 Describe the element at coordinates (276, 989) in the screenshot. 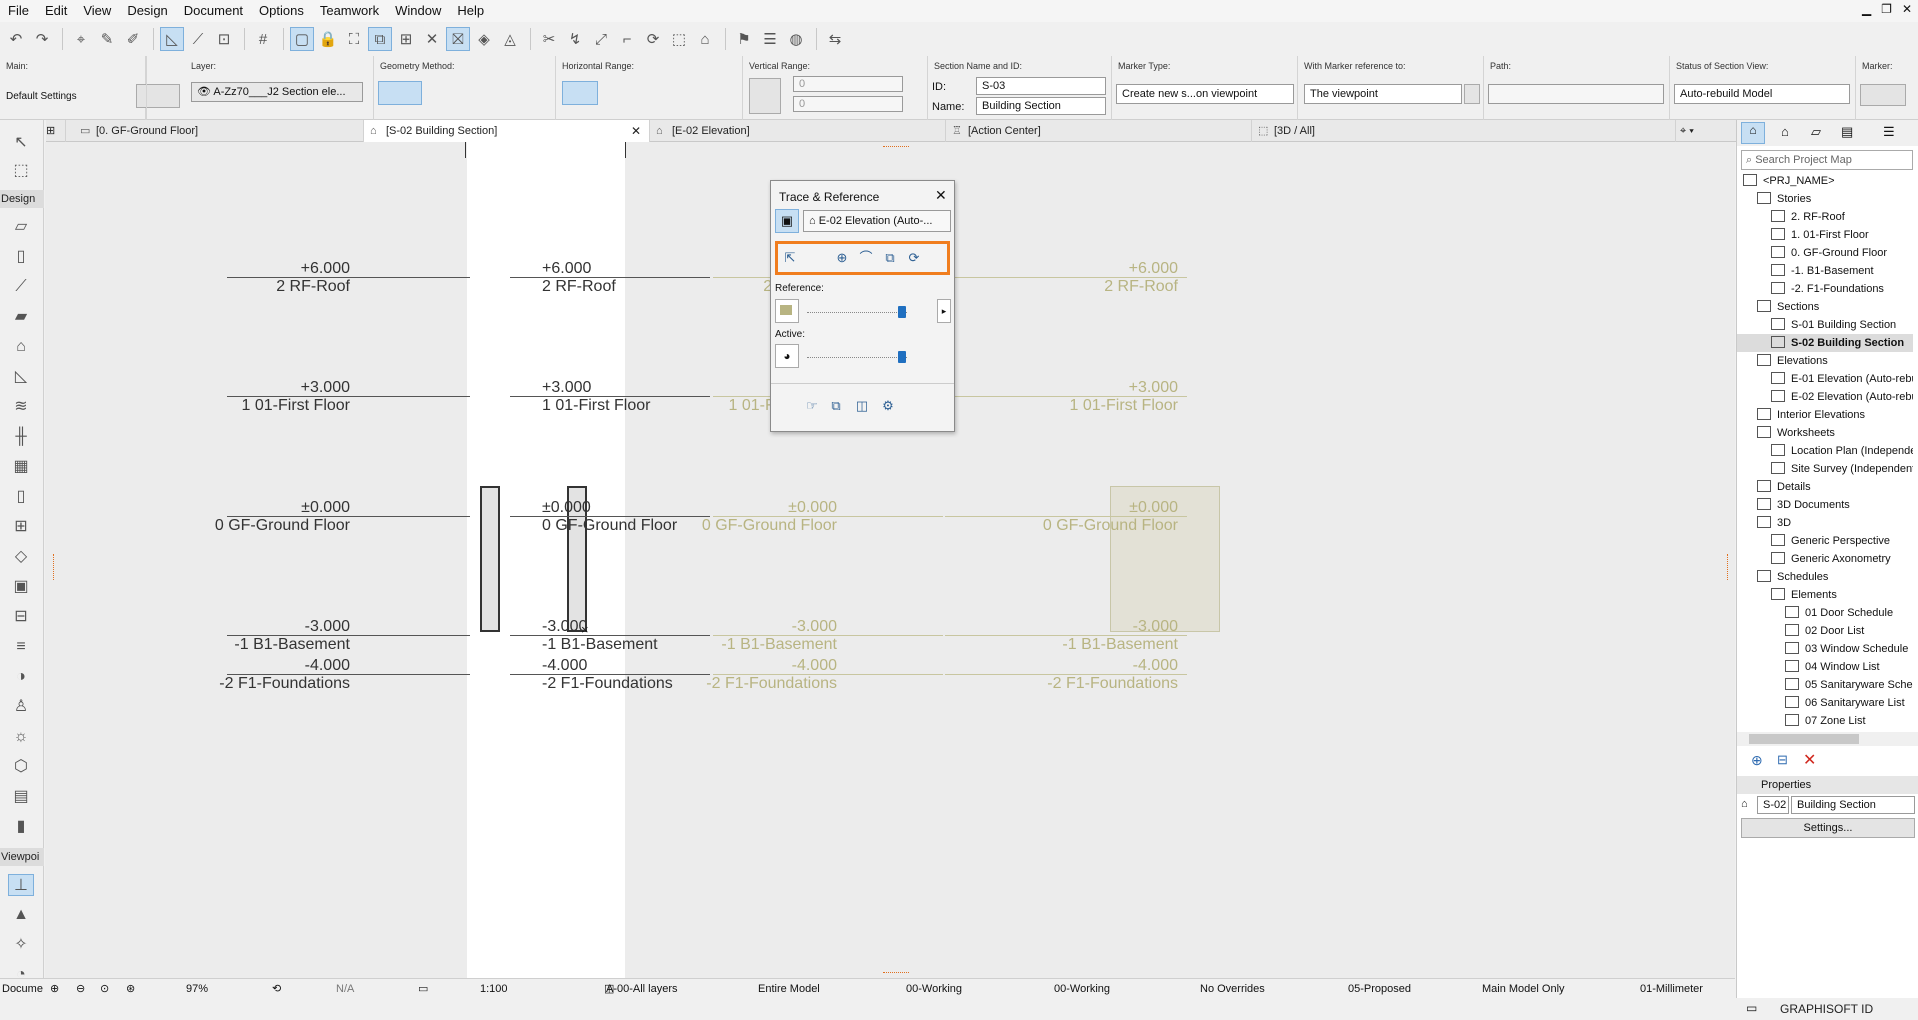

I see `orientation-icon: ⟲` at that location.